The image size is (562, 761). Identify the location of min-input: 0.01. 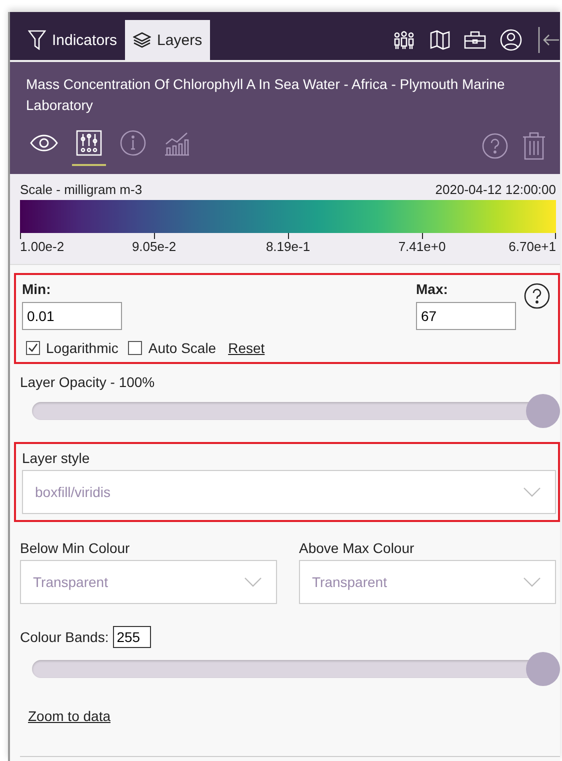
(72, 316).